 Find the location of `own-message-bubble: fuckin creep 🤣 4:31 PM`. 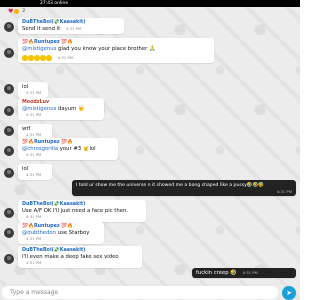

own-message-bubble: fuckin creep 🤣 4:31 PM is located at coordinates (244, 273).